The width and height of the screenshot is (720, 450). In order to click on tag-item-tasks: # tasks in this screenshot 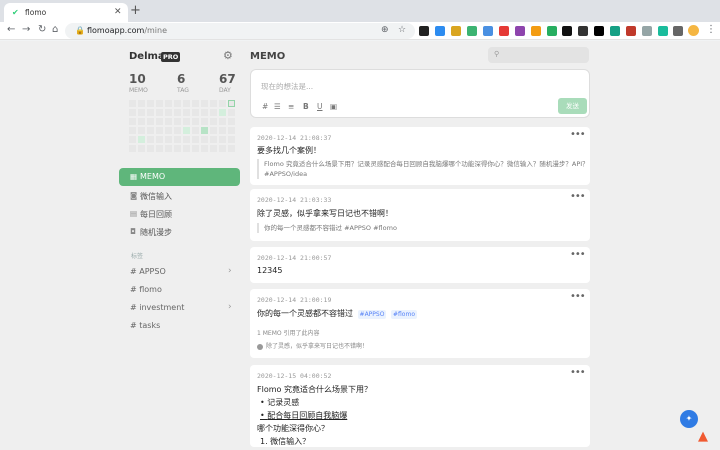, I will do `click(145, 325)`.